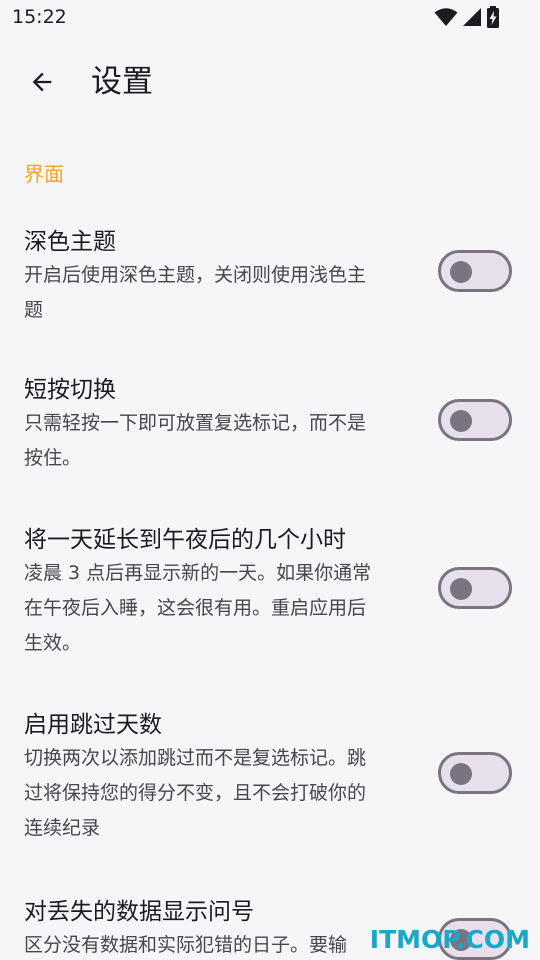  What do you see at coordinates (449, 939) in the screenshot?
I see `watermark: ITMOP.COM` at bounding box center [449, 939].